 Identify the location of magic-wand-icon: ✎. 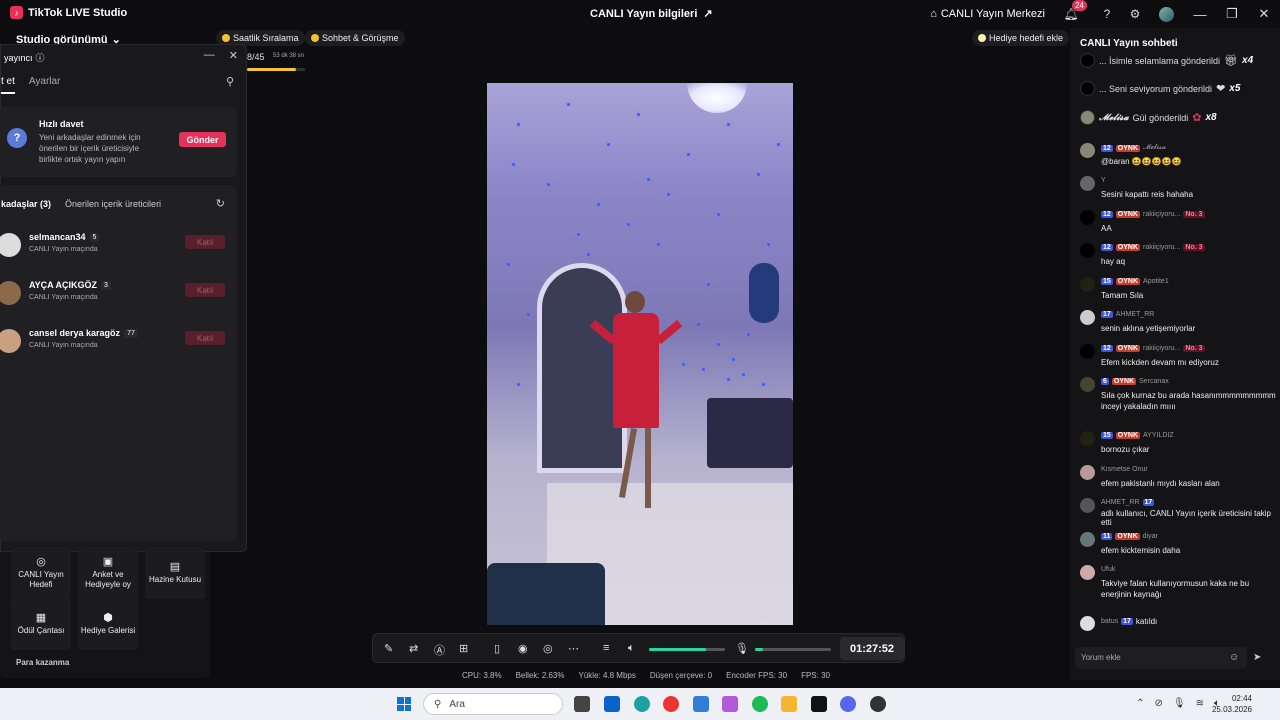
(388, 648).